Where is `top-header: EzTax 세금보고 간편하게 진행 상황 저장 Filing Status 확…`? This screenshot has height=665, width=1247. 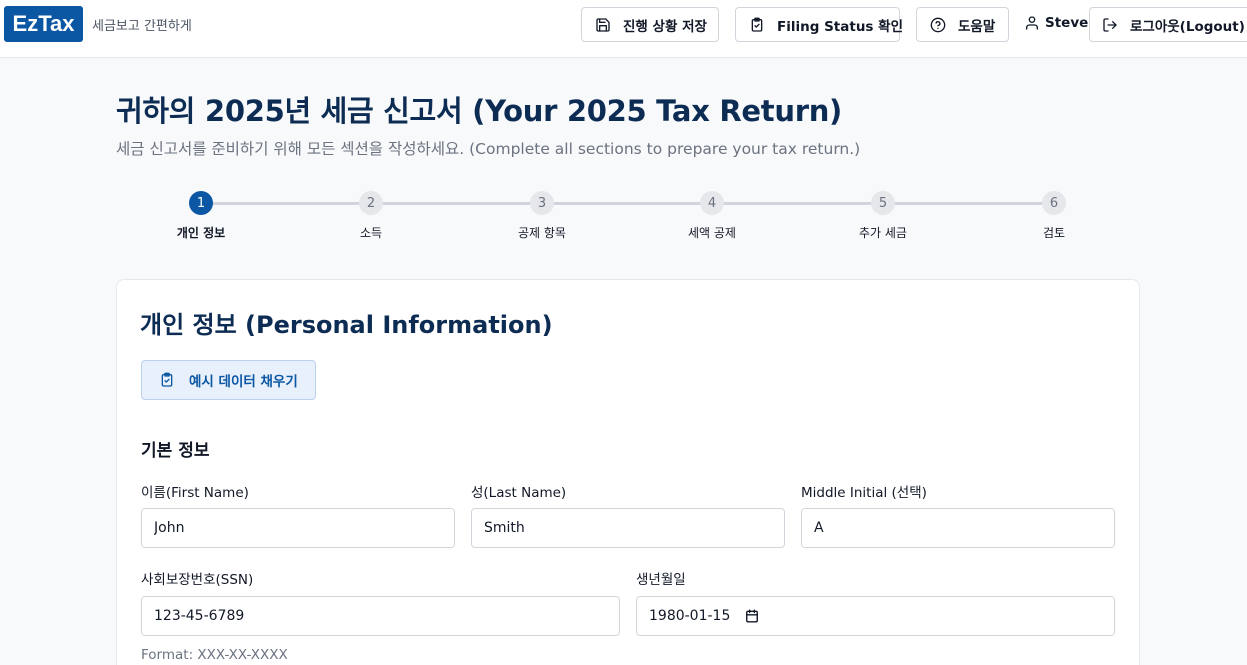 top-header: EzTax 세금보고 간편하게 진행 상황 저장 Filing Status 확… is located at coordinates (623, 29).